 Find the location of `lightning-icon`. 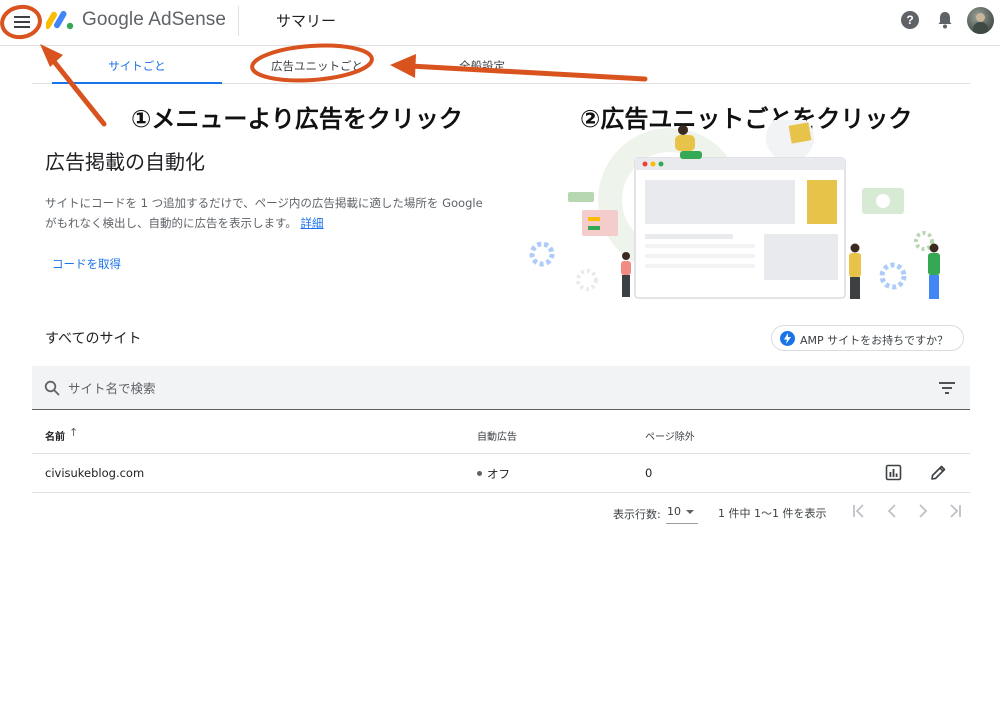

lightning-icon is located at coordinates (787, 338).